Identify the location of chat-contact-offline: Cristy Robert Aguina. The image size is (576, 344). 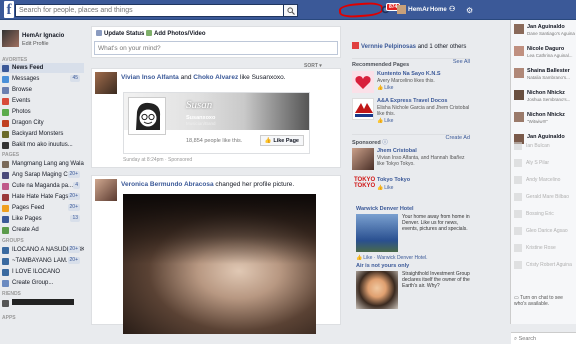
(543, 264).